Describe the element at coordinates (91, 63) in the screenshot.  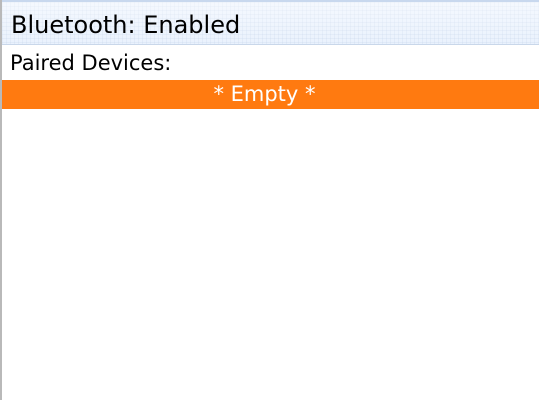
I see `paired-devices-heading: Paired Devices:` at that location.